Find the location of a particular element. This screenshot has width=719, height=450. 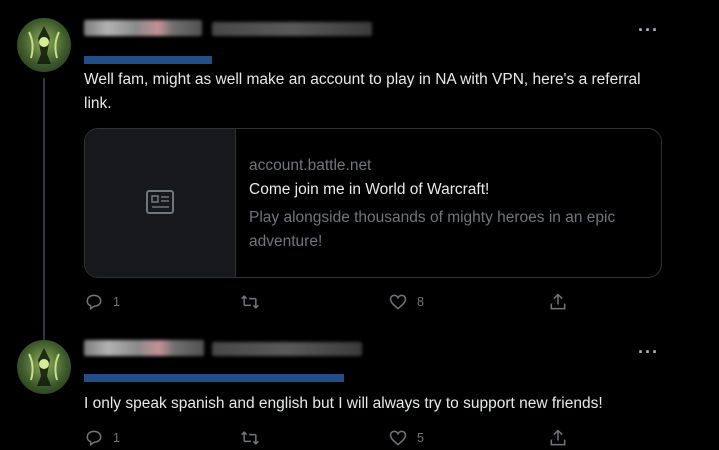

card-domain: account.battle.net is located at coordinates (310, 165).